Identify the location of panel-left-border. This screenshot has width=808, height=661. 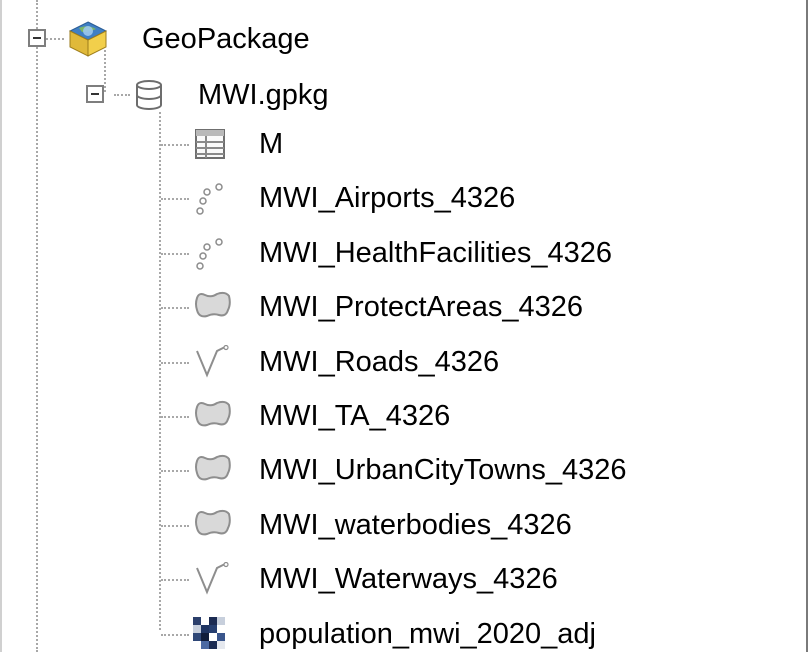
(1, 326).